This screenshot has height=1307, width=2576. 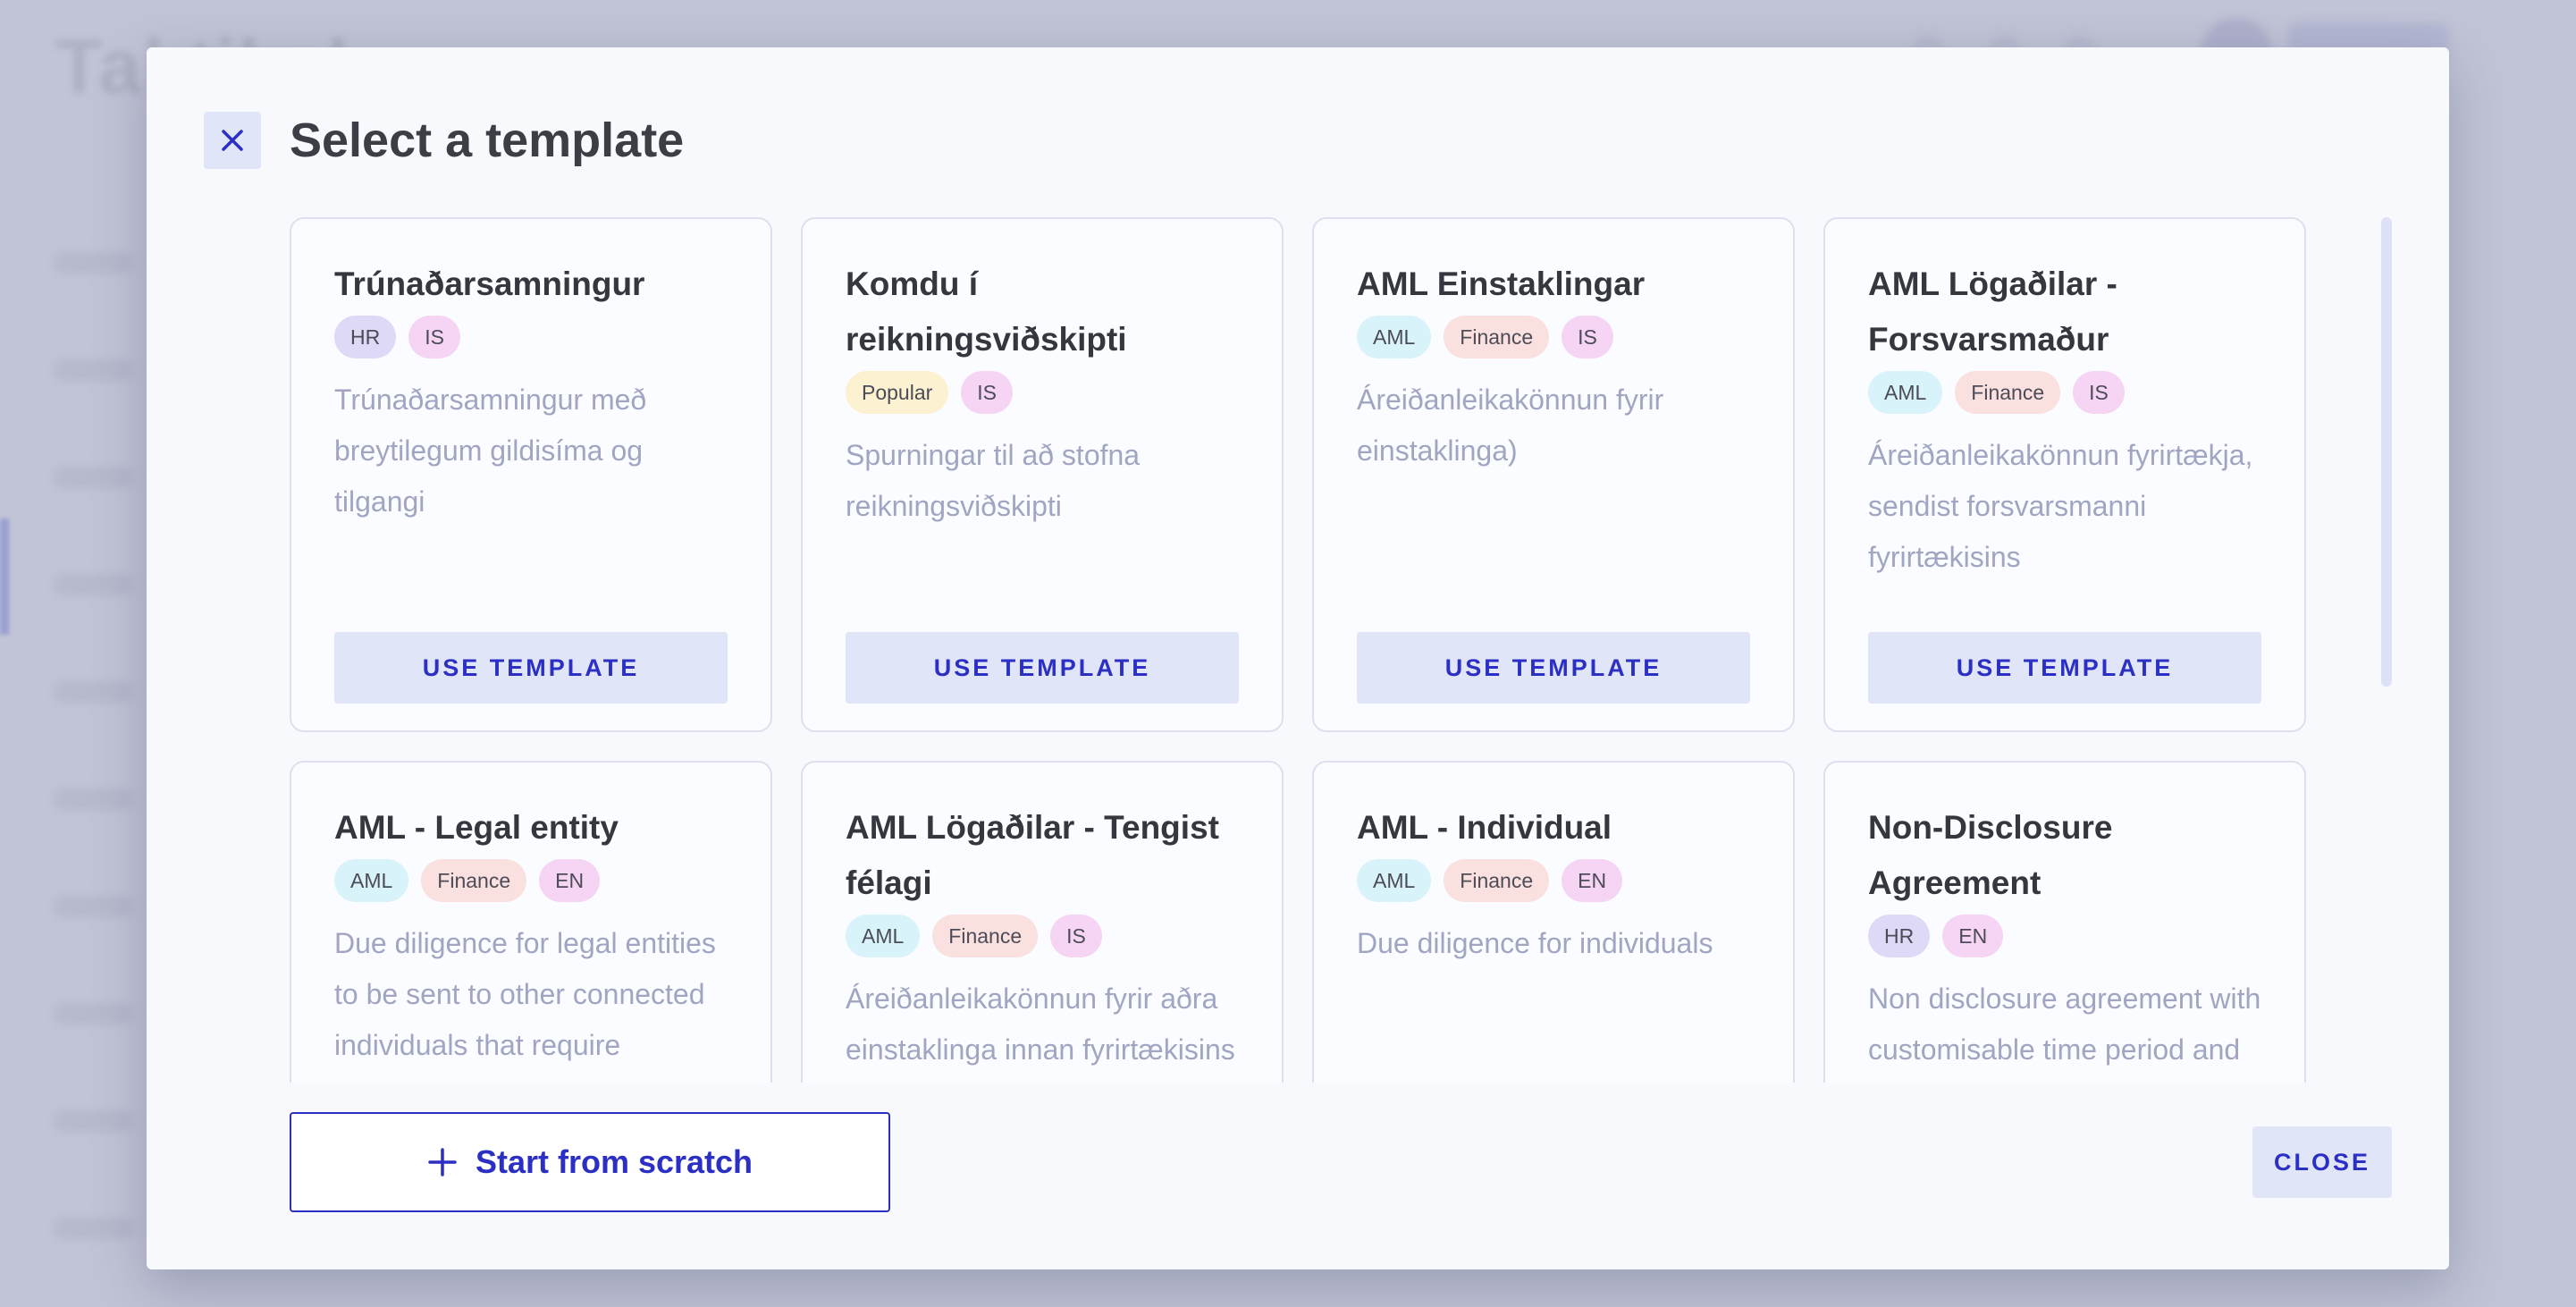 What do you see at coordinates (2322, 1162) in the screenshot?
I see `close-button: CLOSE` at bounding box center [2322, 1162].